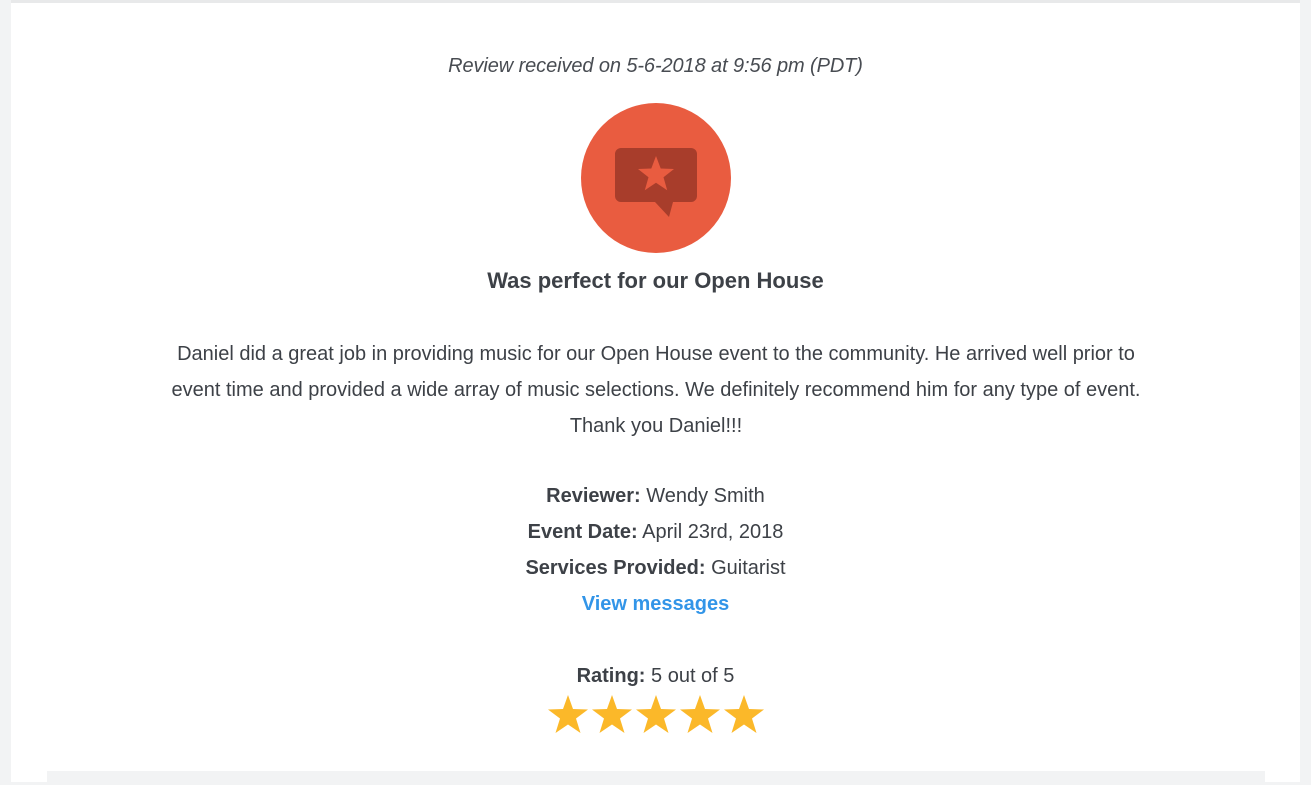  I want to click on reviewer-row: Reviewer: Wendy Smith, so click(655, 496).